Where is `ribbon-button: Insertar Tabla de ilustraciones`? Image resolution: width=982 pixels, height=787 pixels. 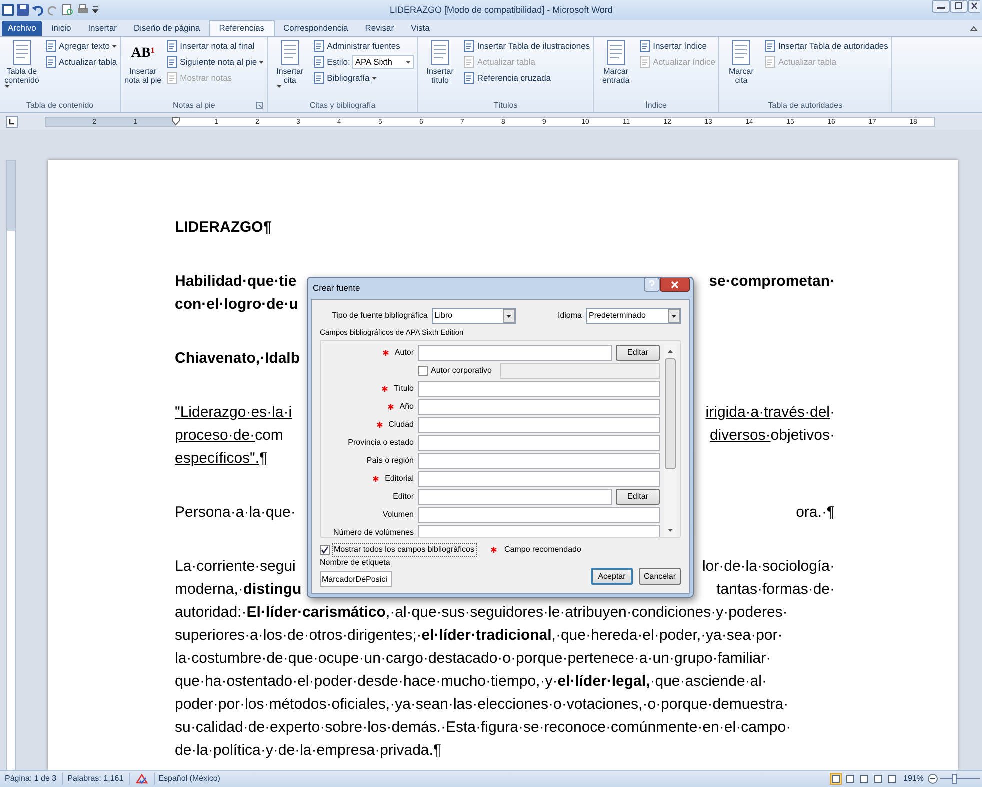
ribbon-button: Insertar Tabla de ilustraciones is located at coordinates (526, 46).